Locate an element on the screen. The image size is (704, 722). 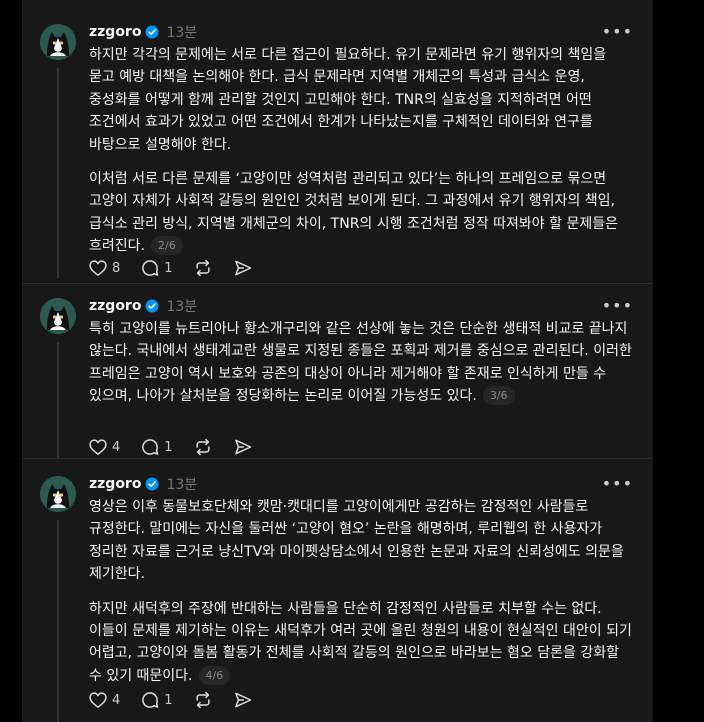
send-icon is located at coordinates (242, 700).